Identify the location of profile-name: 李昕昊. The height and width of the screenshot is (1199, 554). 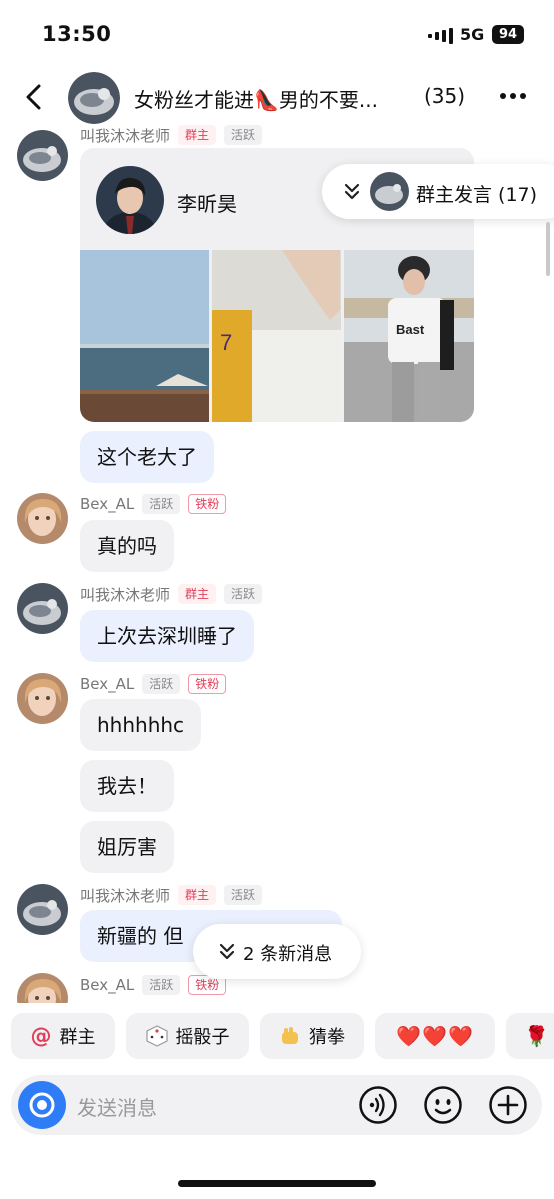
(207, 204).